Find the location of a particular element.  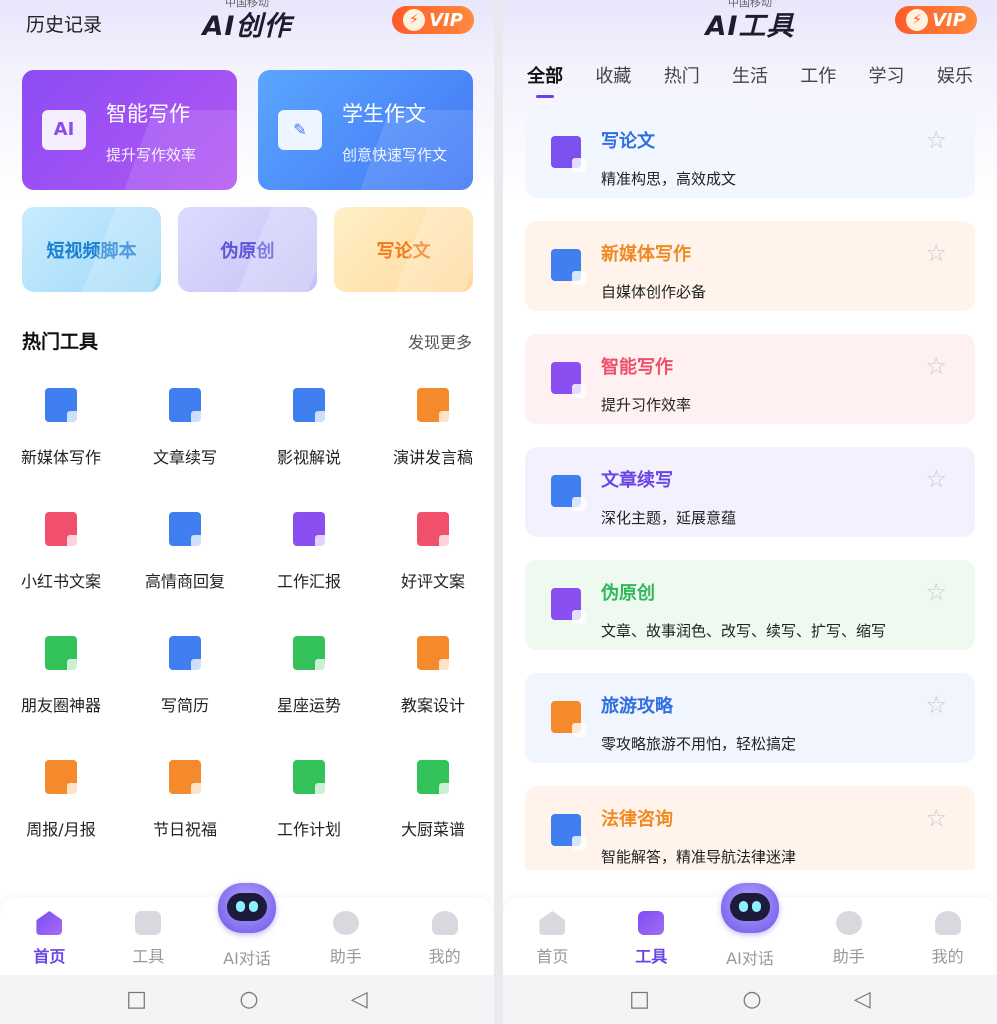

tool-card: 智能写作 提升习作效率 ☆ is located at coordinates (750, 379).